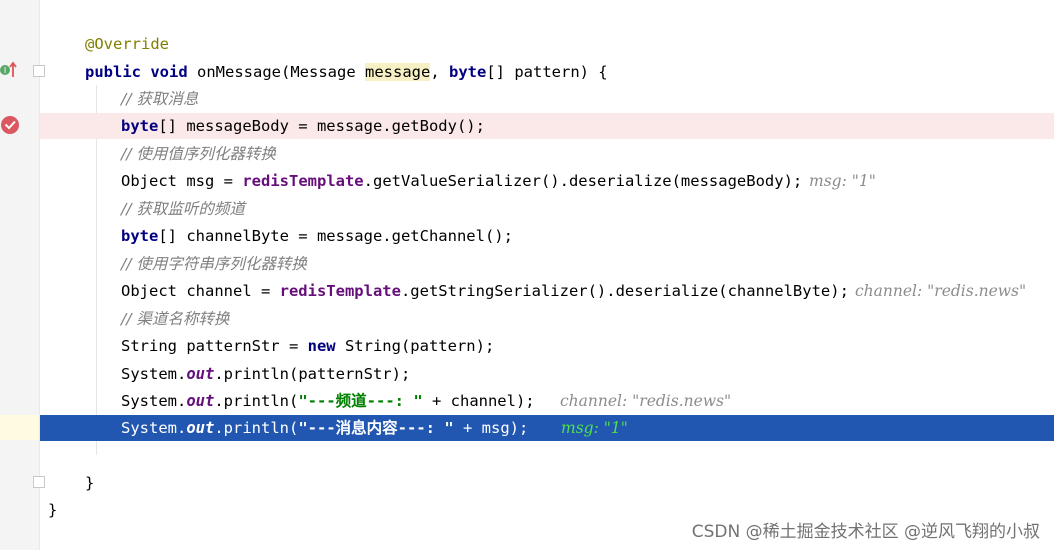 The image size is (1054, 550). Describe the element at coordinates (5, 70) in the screenshot. I see `svg-text: I` at that location.